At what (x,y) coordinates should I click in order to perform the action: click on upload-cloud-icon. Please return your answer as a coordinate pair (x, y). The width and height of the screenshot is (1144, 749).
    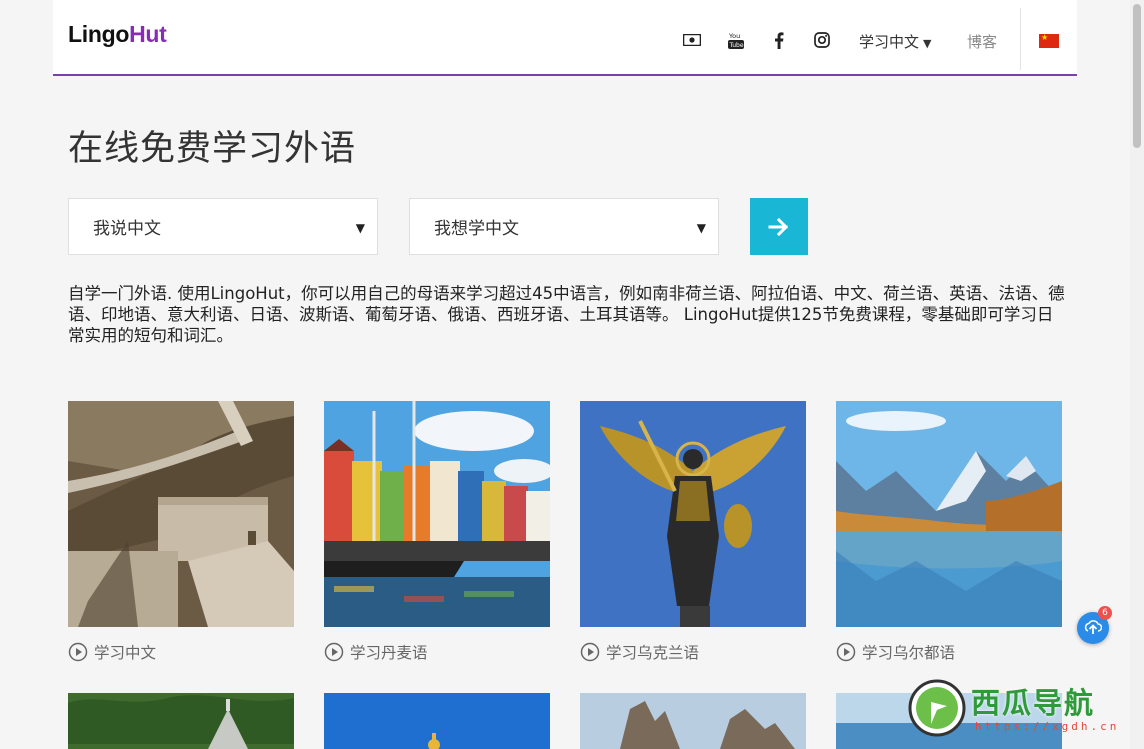
    Looking at the image, I should click on (1093, 627).